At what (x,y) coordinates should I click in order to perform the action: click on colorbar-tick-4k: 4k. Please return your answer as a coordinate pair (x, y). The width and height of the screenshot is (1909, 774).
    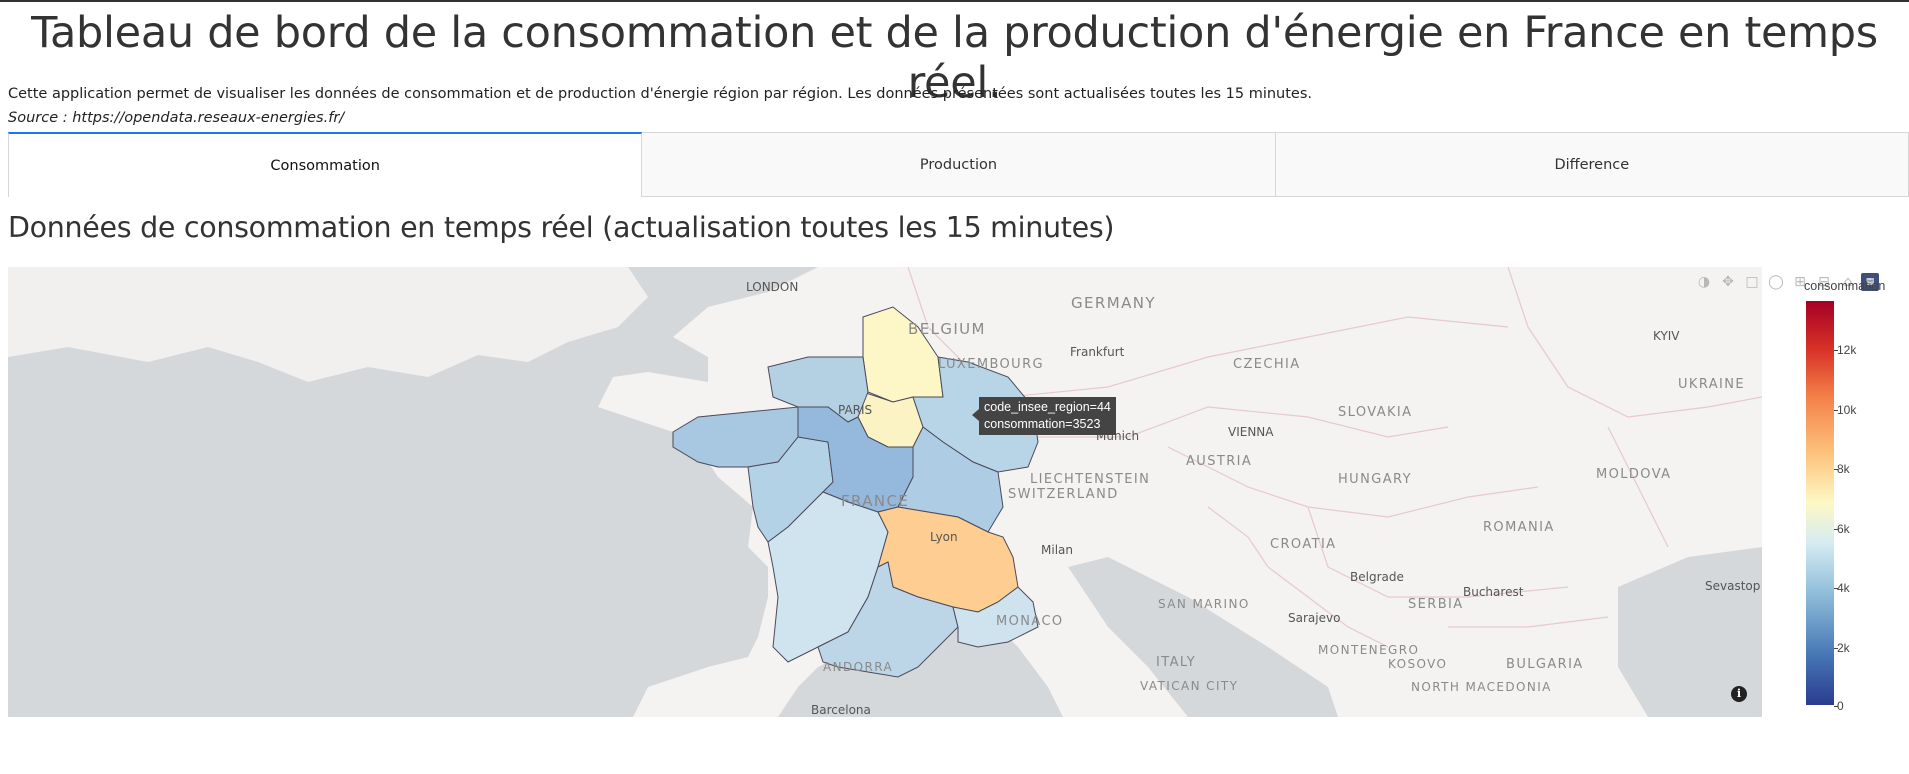
    Looking at the image, I should click on (1842, 588).